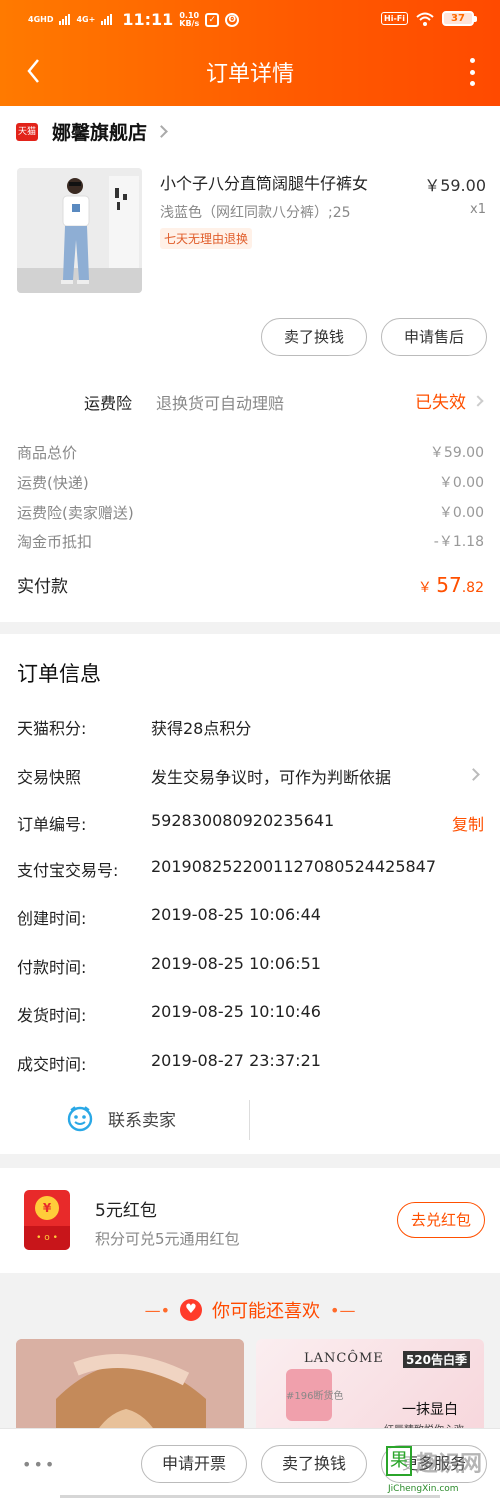 The height and width of the screenshot is (1500, 500). I want to click on product-photo, so click(79, 230).